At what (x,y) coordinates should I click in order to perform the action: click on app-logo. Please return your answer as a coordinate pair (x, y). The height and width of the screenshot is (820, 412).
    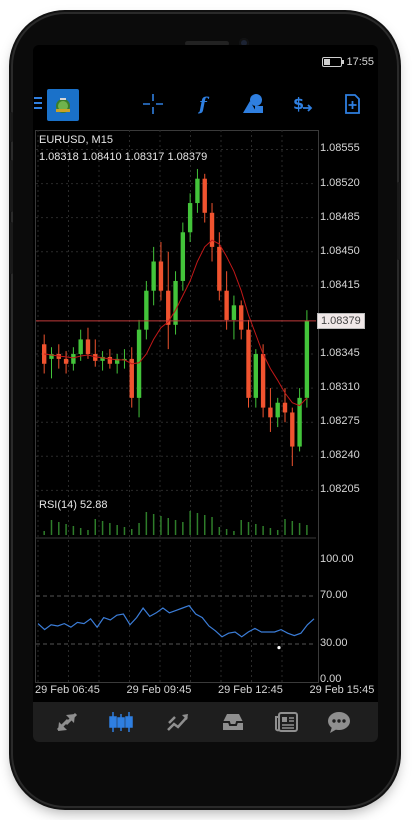
    Looking at the image, I should click on (63, 105).